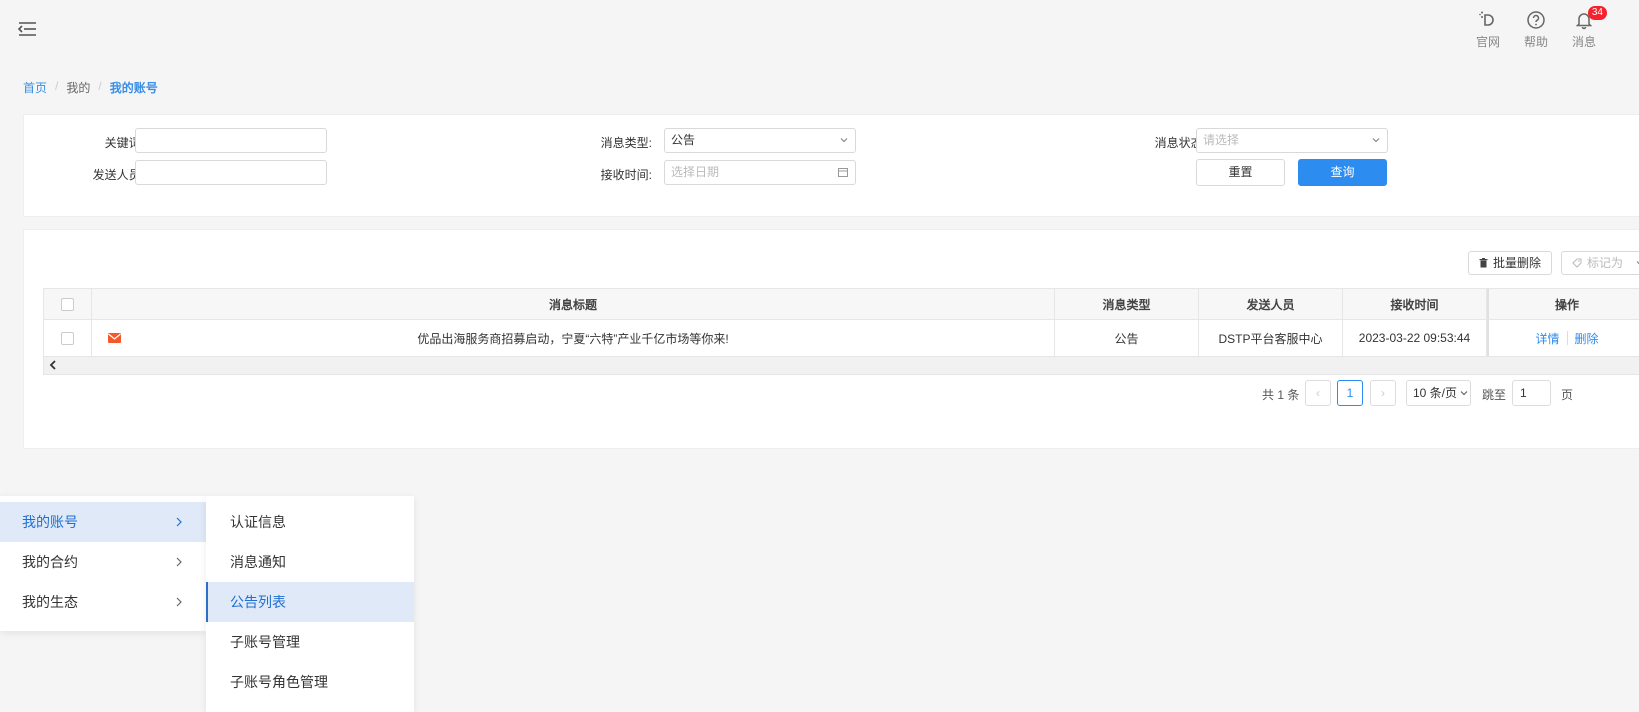 Image resolution: width=1639 pixels, height=712 pixels. I want to click on submenu-item-announcements: 公告列表, so click(310, 602).